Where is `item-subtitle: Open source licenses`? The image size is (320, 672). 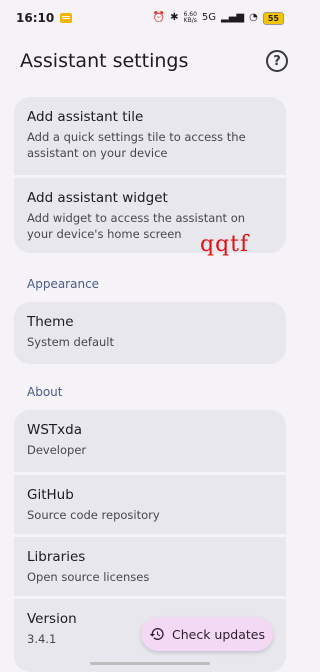 item-subtitle: Open source licenses is located at coordinates (88, 577).